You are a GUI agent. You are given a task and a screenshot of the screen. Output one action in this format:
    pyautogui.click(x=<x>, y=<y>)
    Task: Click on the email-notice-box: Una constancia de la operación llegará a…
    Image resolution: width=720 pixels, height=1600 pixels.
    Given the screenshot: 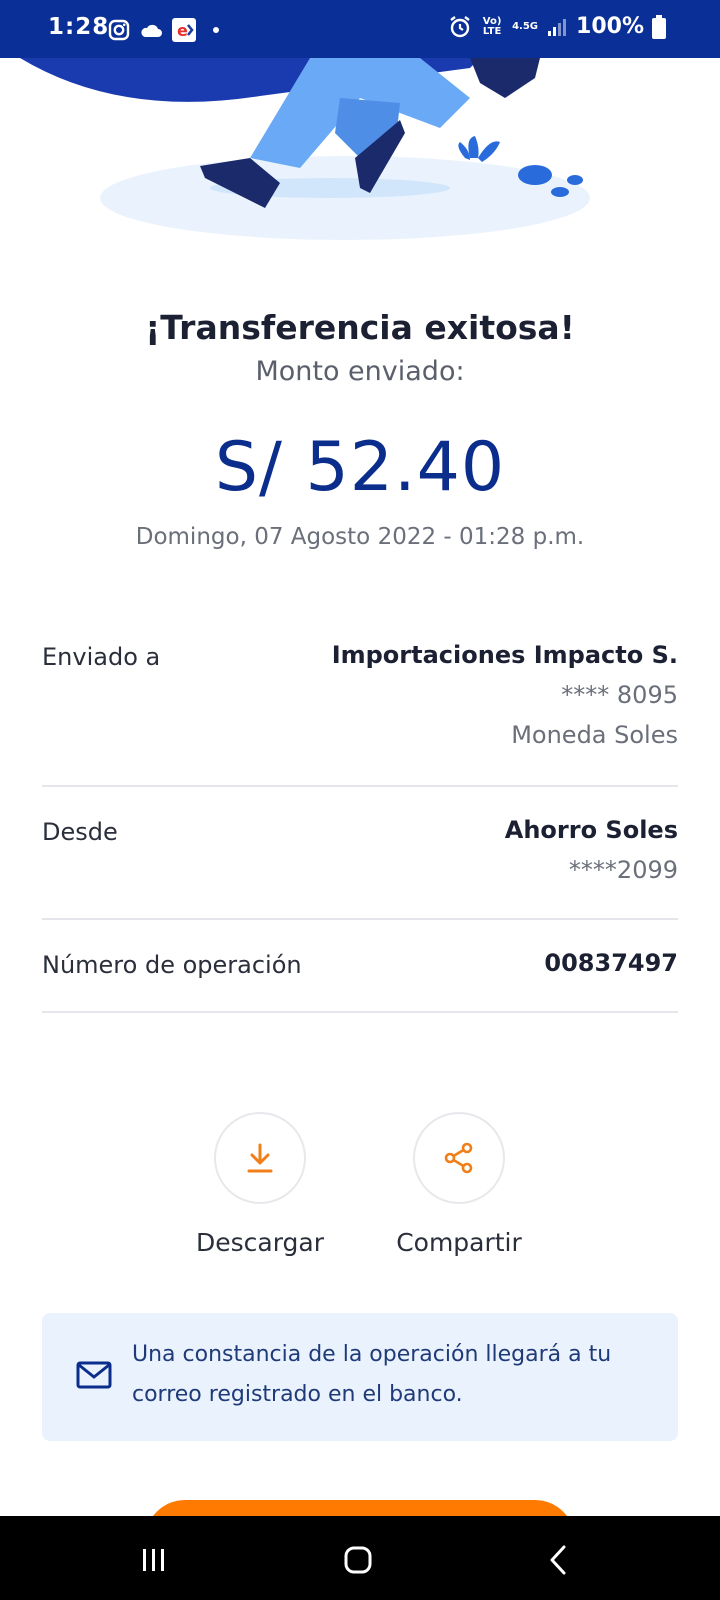 What is the action you would take?
    pyautogui.click(x=360, y=1377)
    